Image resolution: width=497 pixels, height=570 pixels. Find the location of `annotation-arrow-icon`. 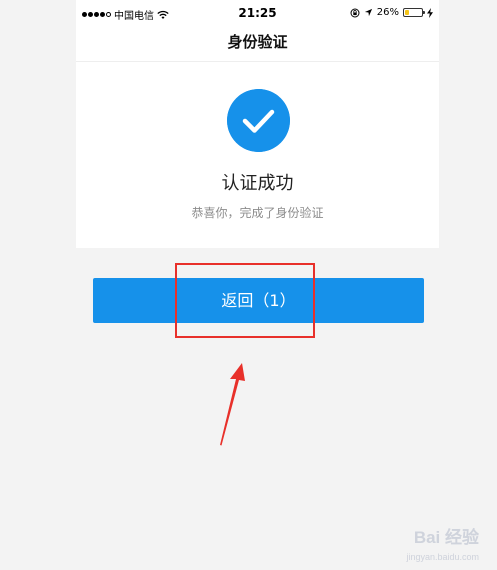

annotation-arrow-icon is located at coordinates (232, 404).